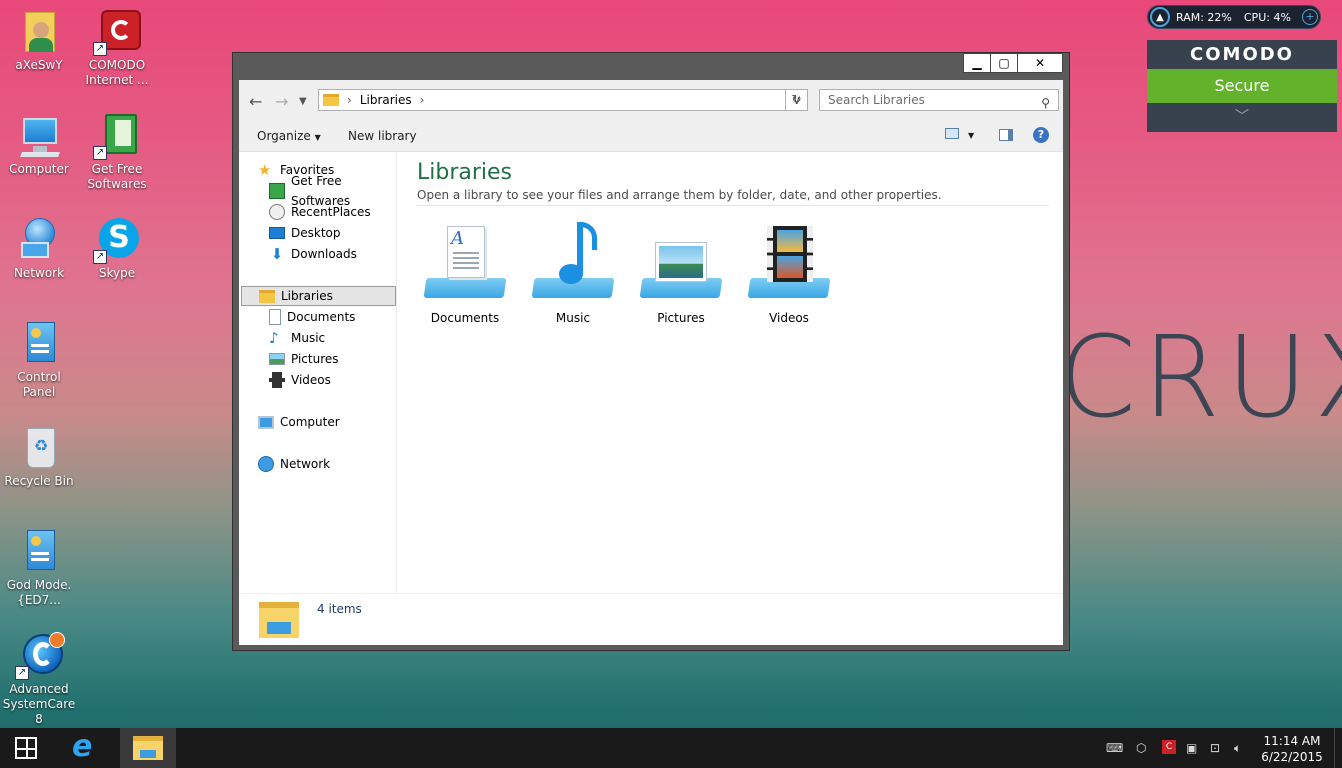 The image size is (1342, 768). I want to click on desktop-icon-label: Get Free Softwares, so click(117, 176).